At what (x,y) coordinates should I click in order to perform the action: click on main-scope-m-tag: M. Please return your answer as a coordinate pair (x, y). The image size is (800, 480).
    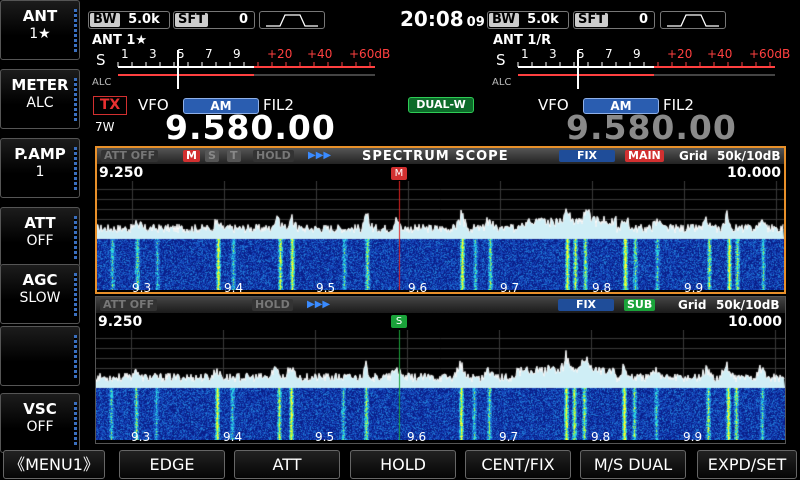
    Looking at the image, I should click on (191, 156).